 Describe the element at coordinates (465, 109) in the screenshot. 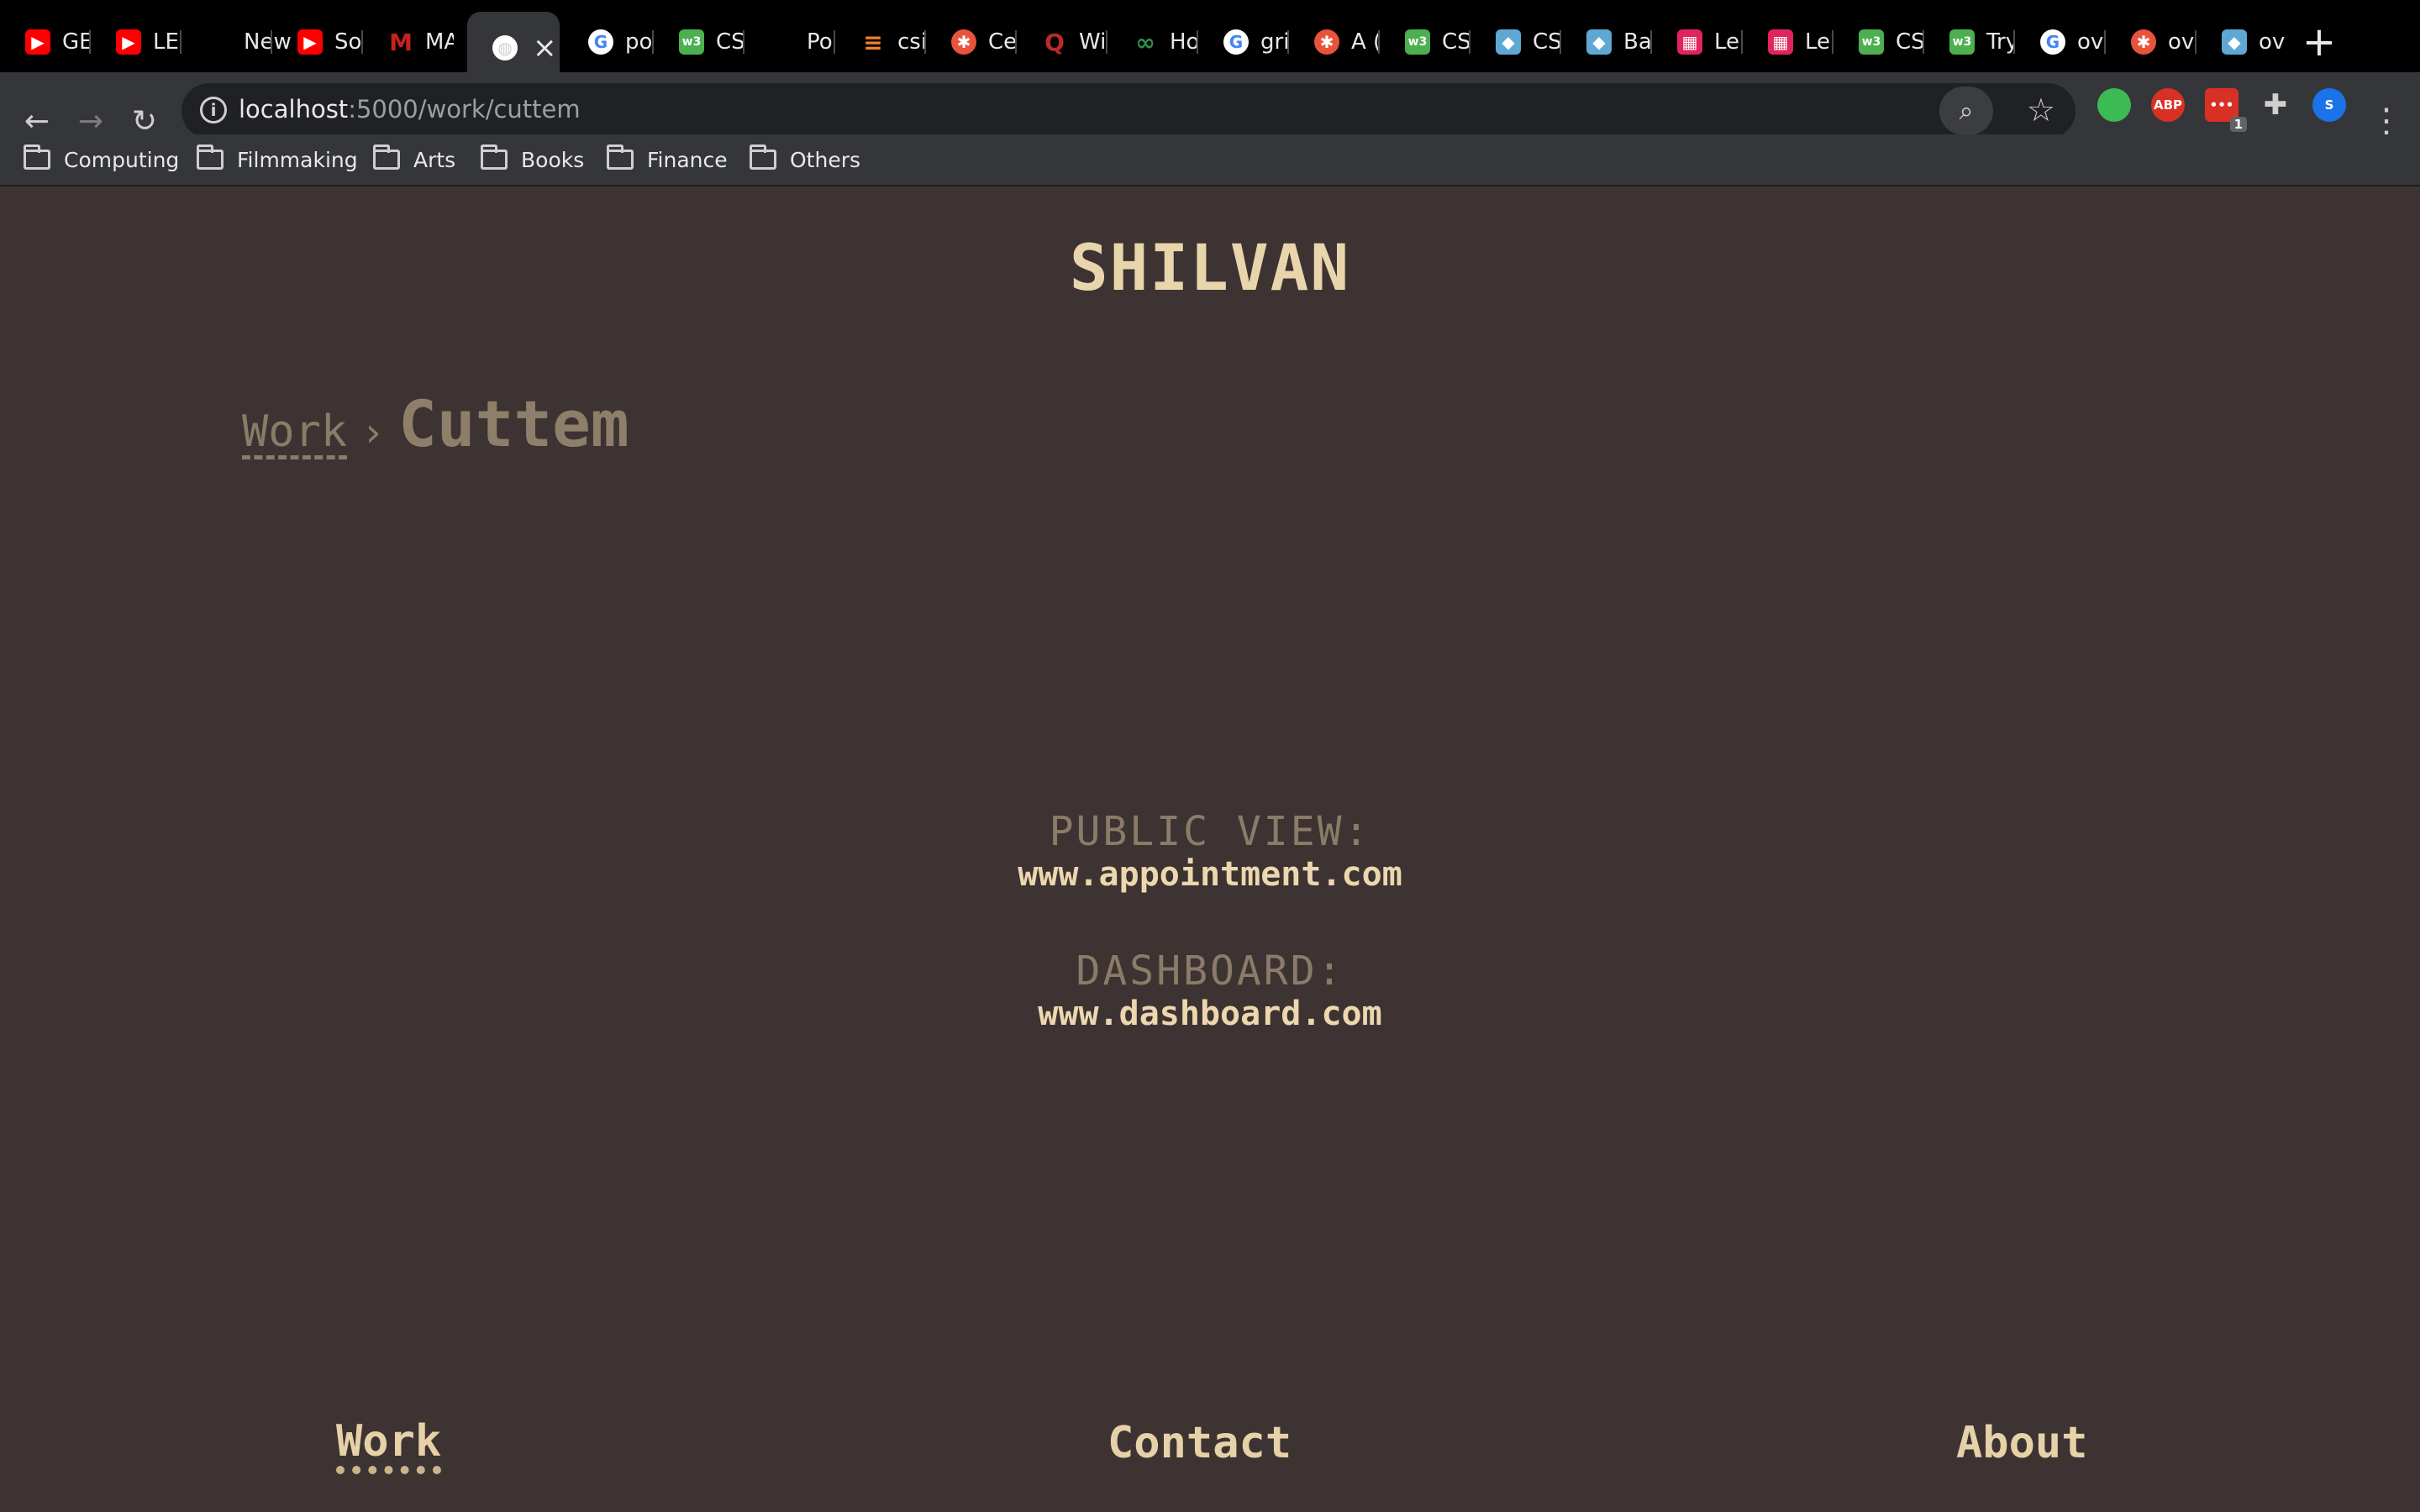

I see `url-path: :5000/work/cuttem` at that location.